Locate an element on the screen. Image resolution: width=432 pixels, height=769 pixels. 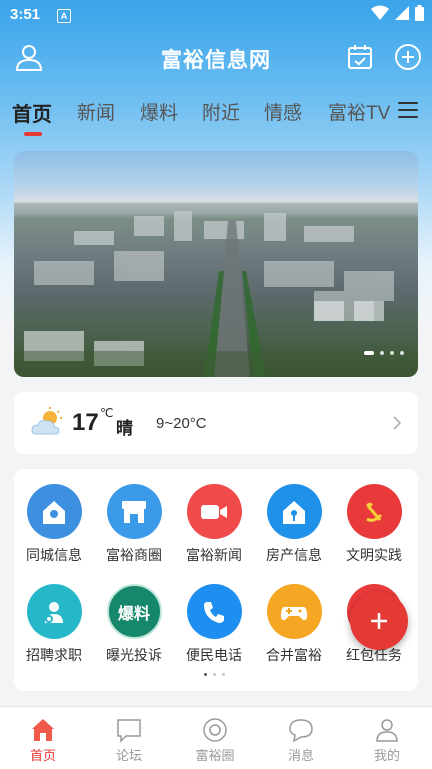
status-icons is located at coordinates (397, 13).